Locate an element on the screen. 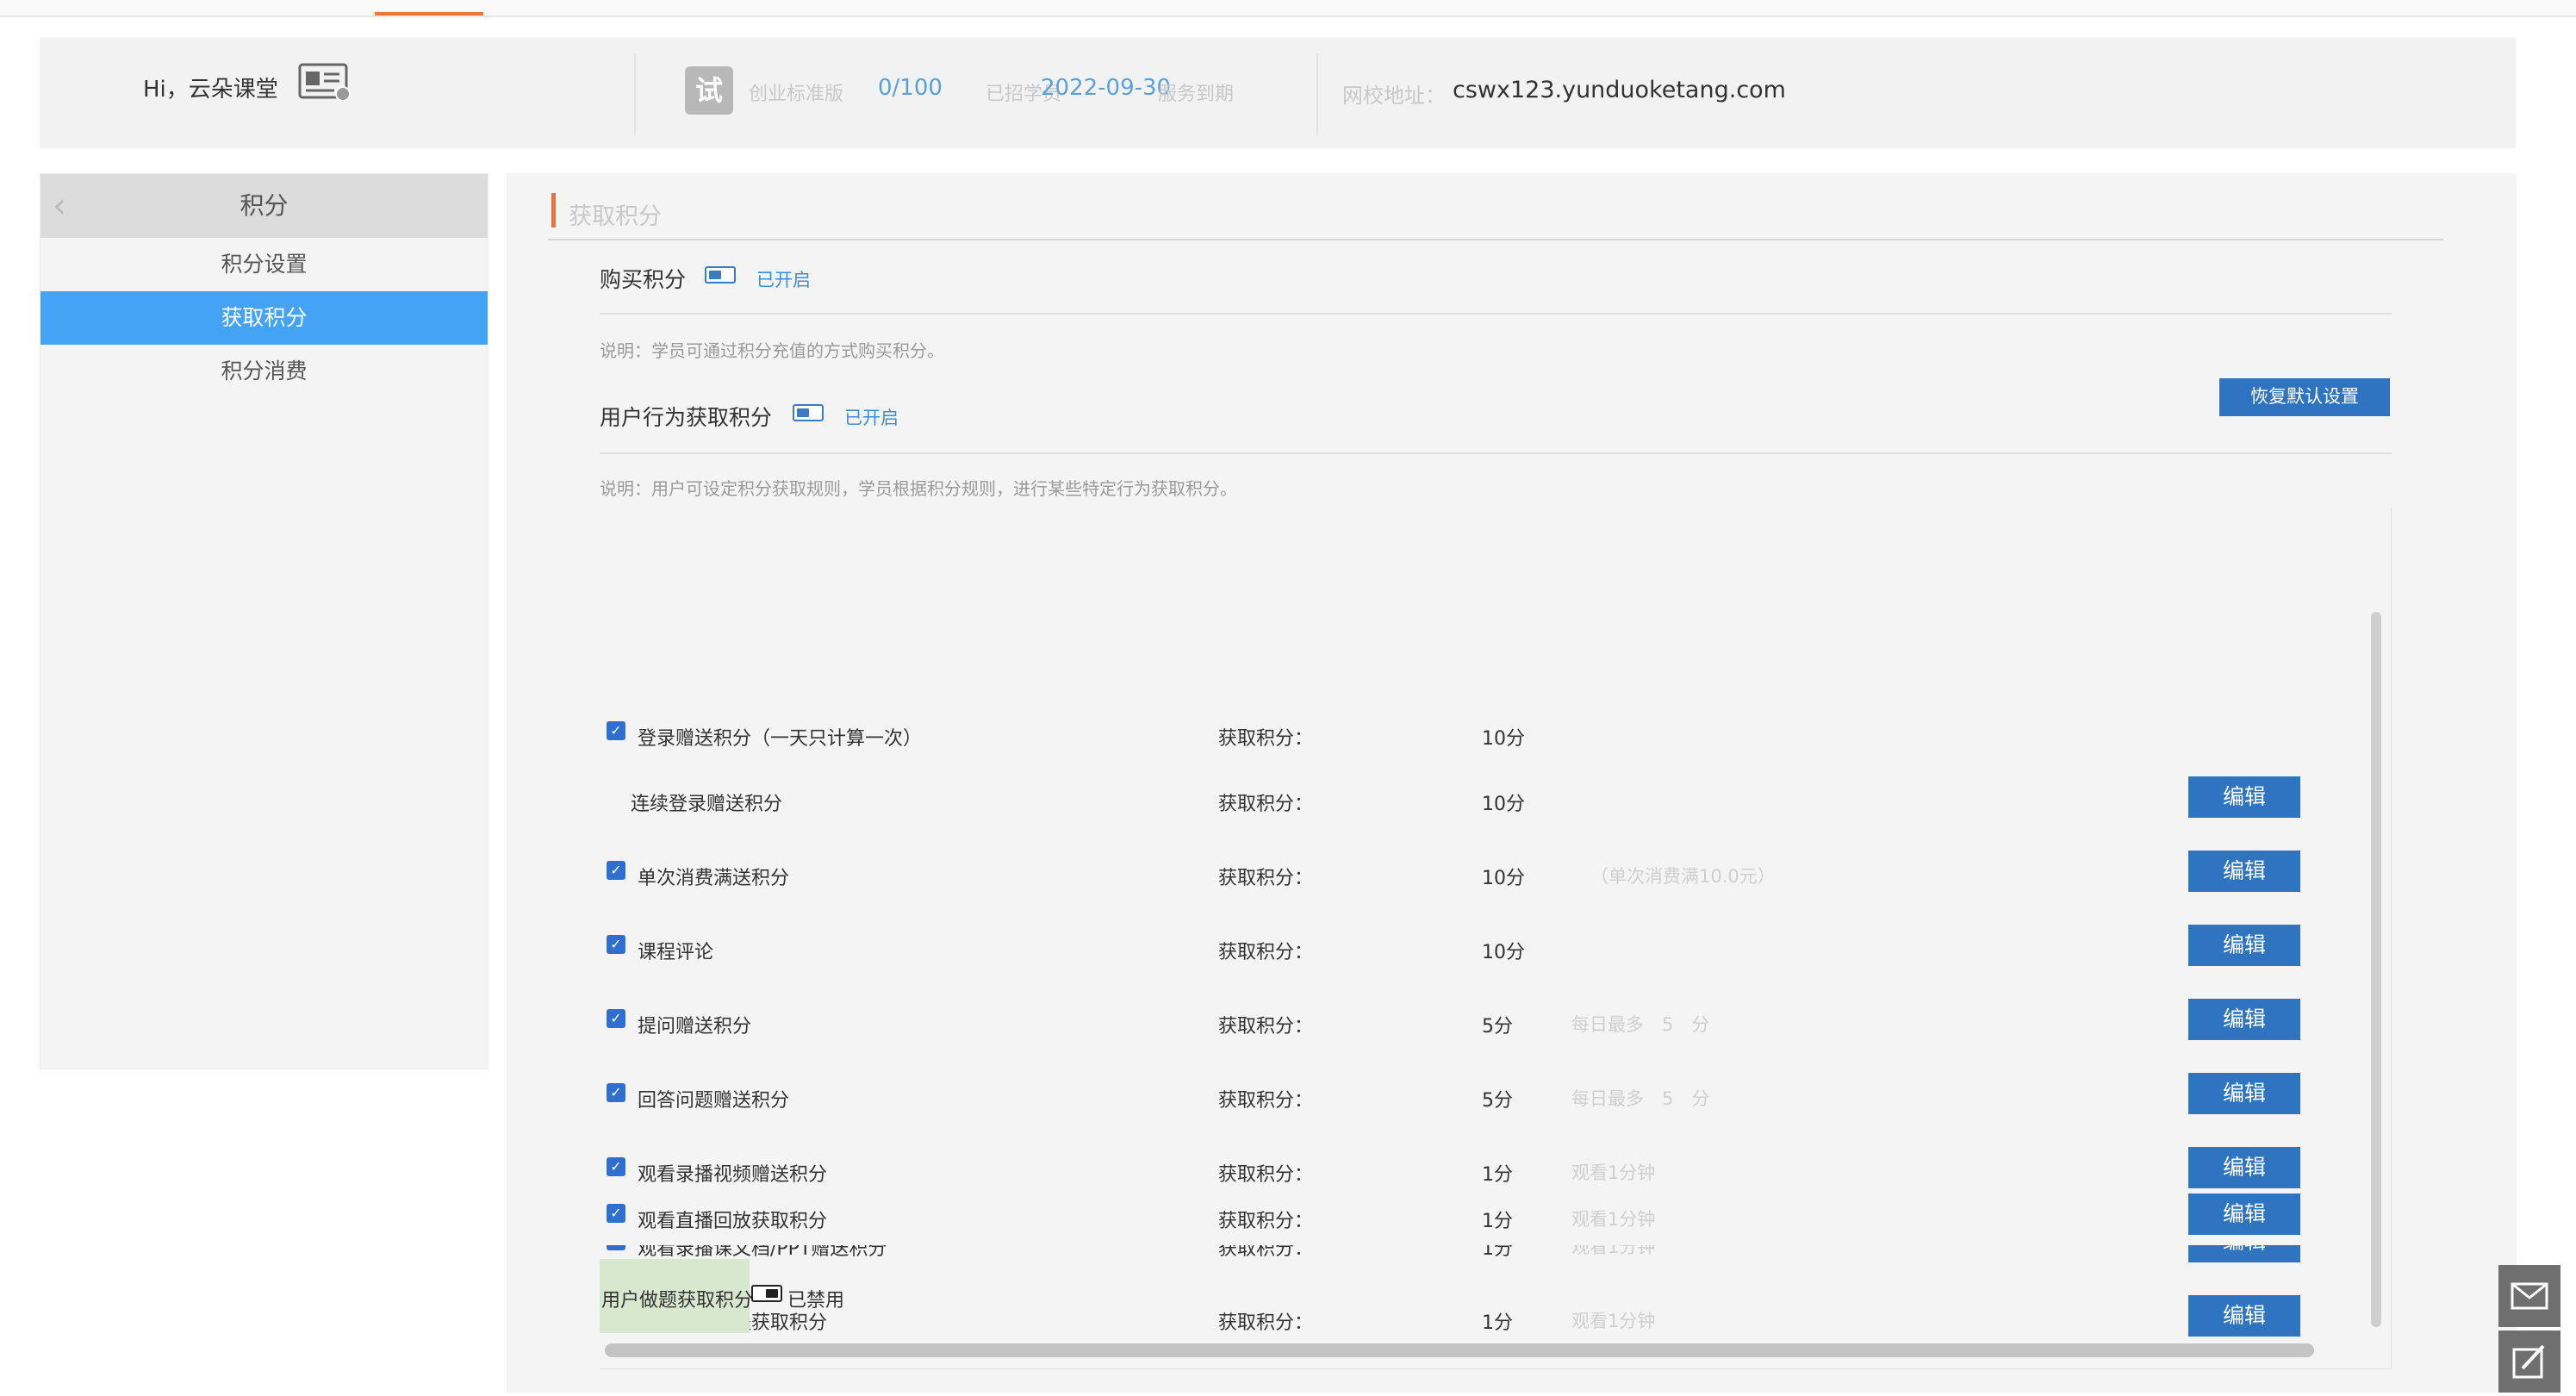  behavior-points-status: 已开启 is located at coordinates (872, 418).